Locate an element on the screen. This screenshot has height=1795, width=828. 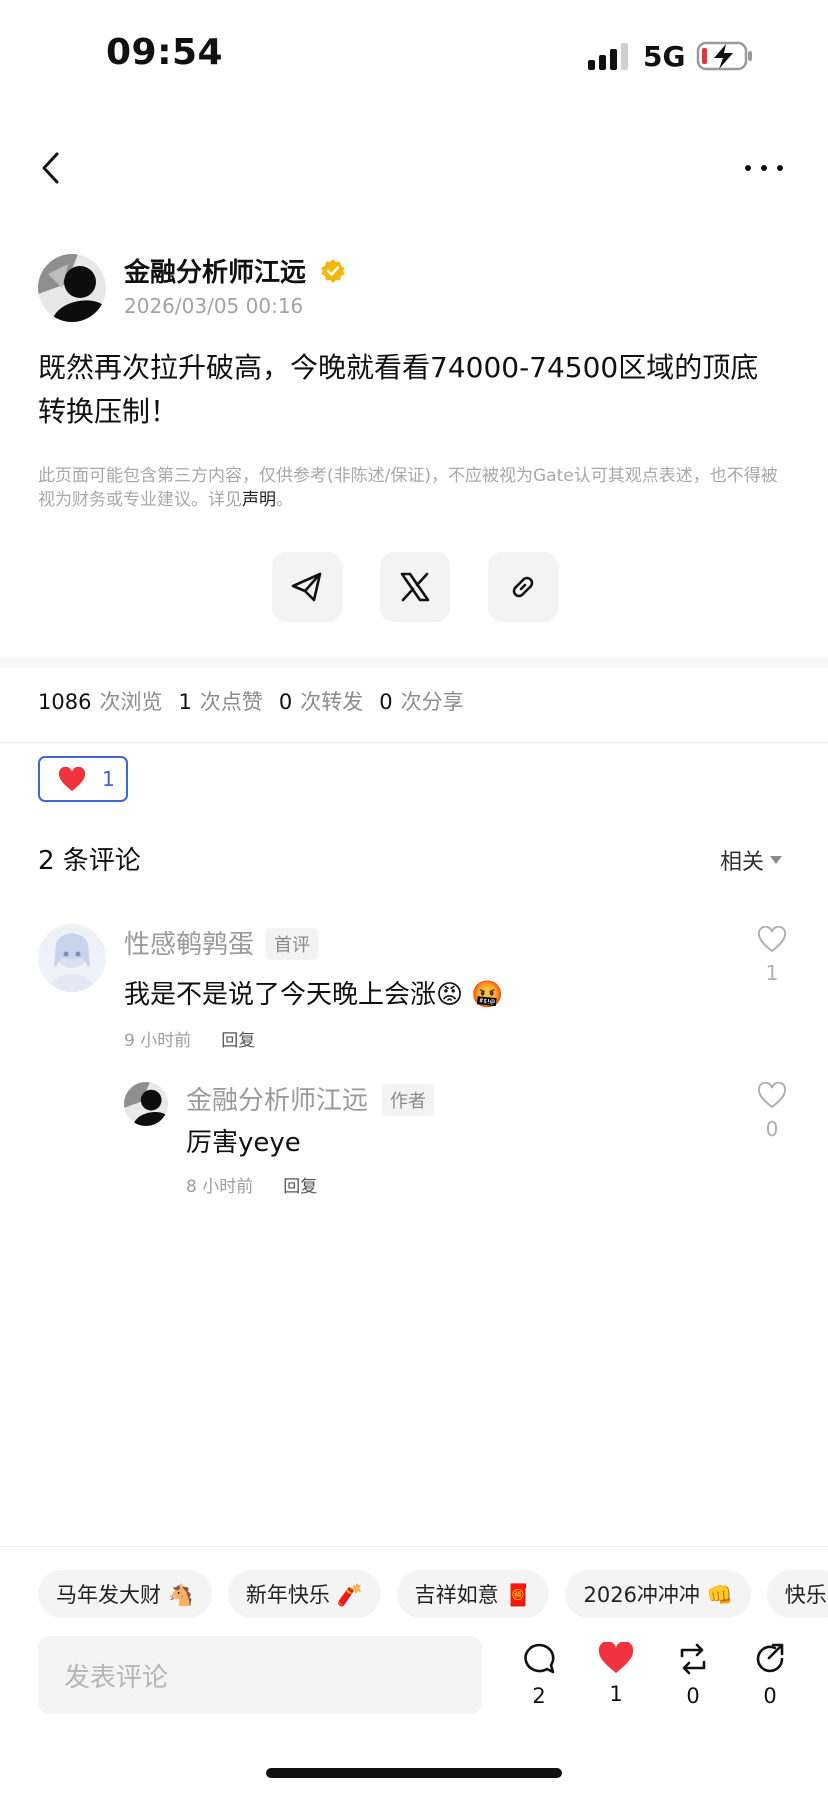
quick-tag: 2026冲冲冲 👊 is located at coordinates (658, 1594).